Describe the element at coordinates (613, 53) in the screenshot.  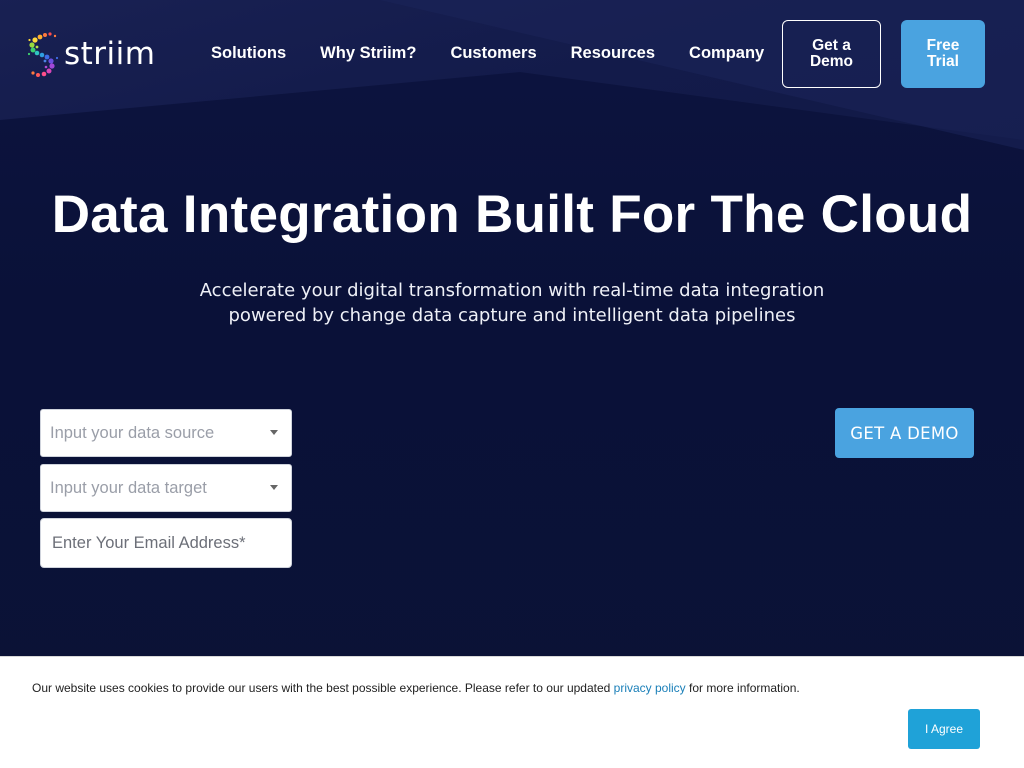
I see `nav-resources: Resources` at that location.